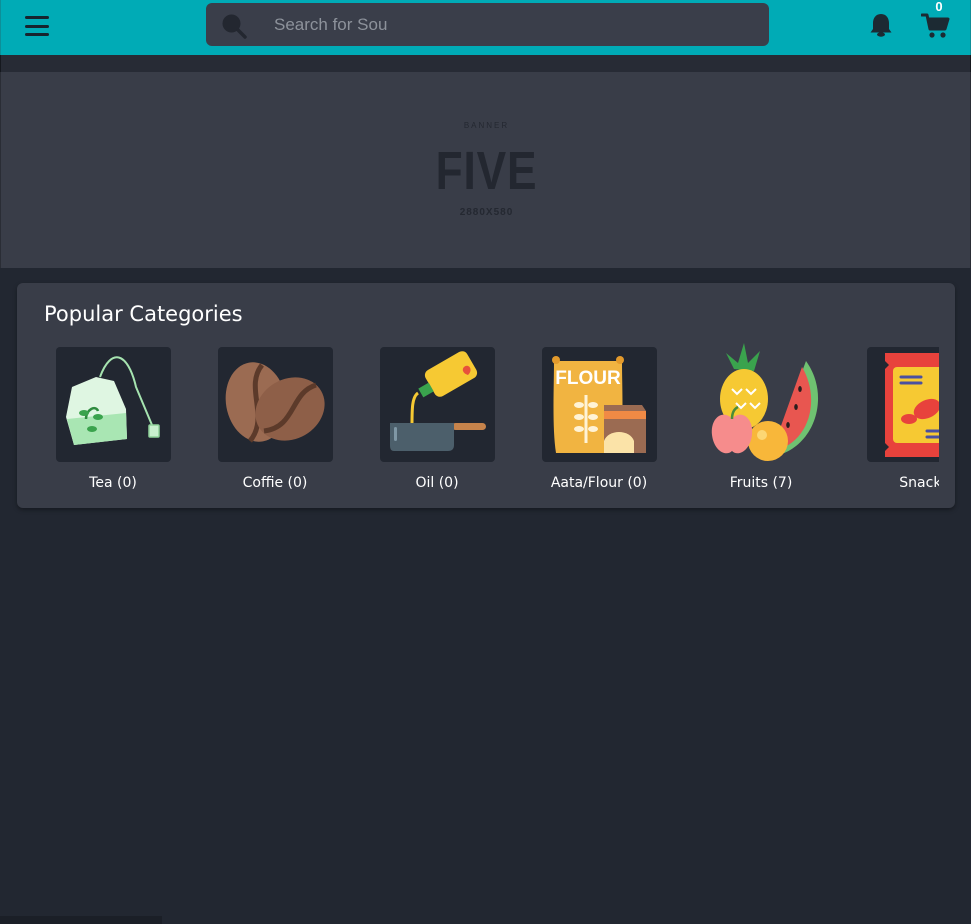 This screenshot has width=971, height=924. What do you see at coordinates (939, 7) in the screenshot?
I see `cart-count-badge: 0` at bounding box center [939, 7].